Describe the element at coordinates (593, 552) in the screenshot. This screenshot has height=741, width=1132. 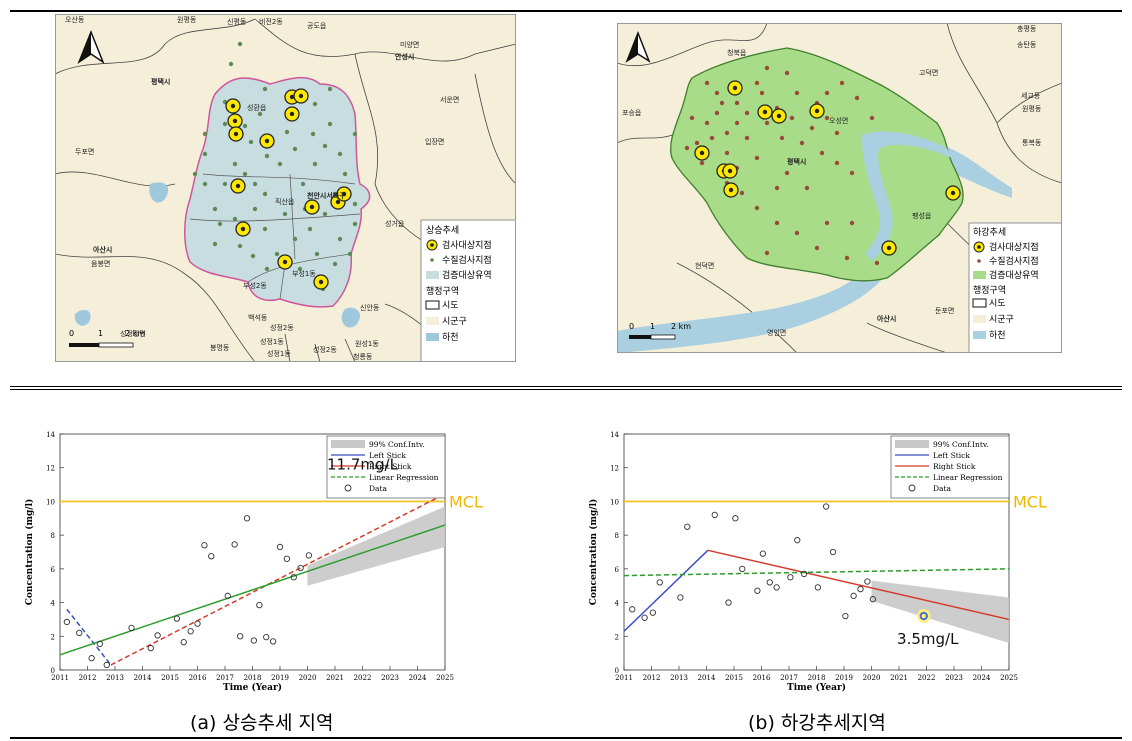
I see `y-axis-label: Concentration (mg/l)` at that location.